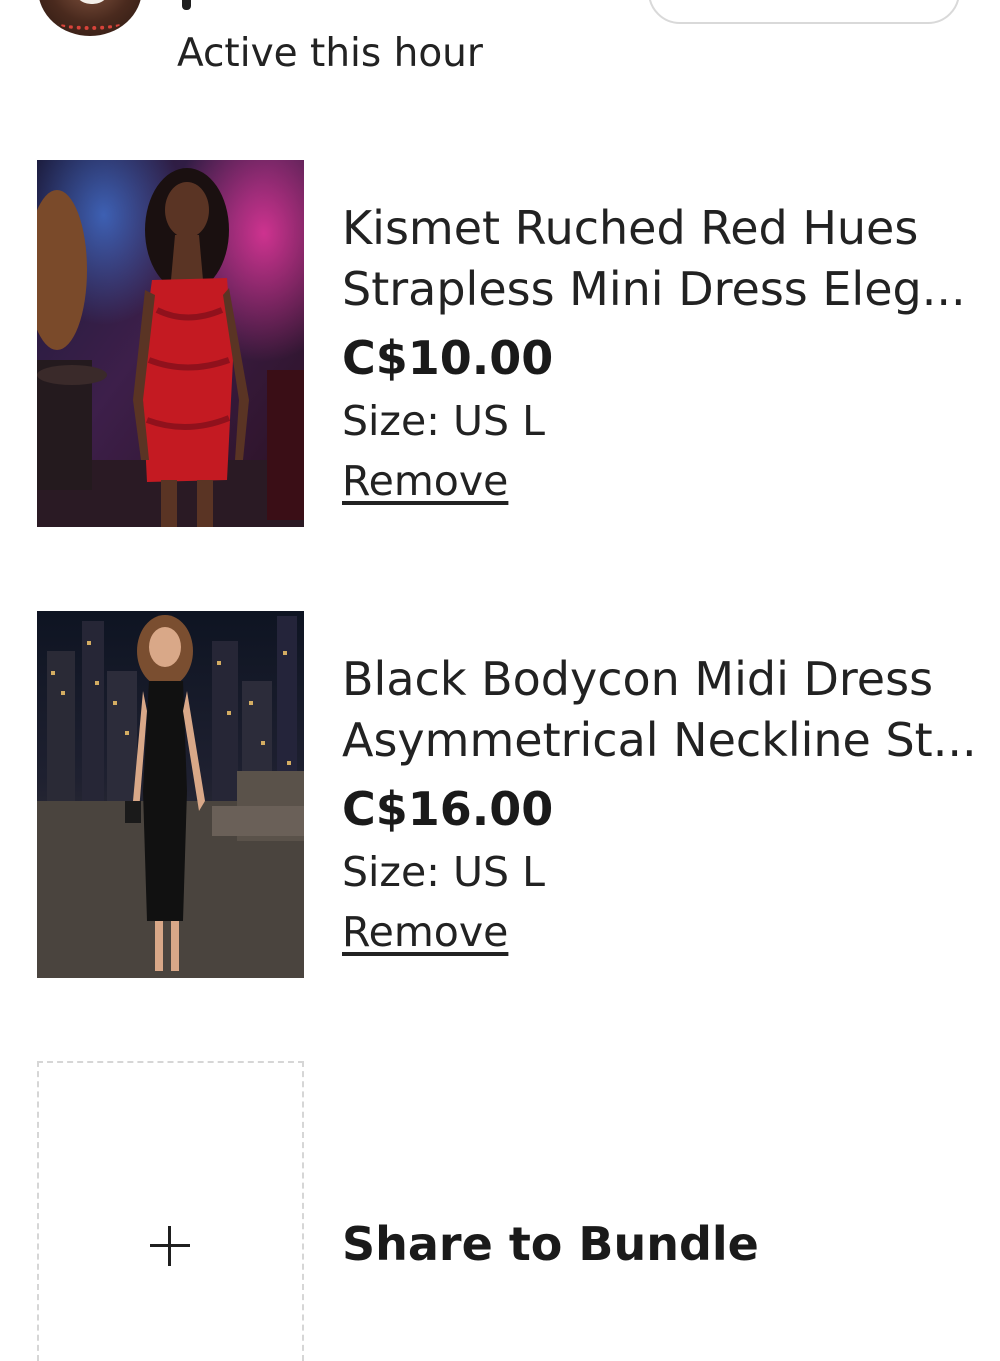  I want to click on item-photo-red-dress, so click(170, 343).